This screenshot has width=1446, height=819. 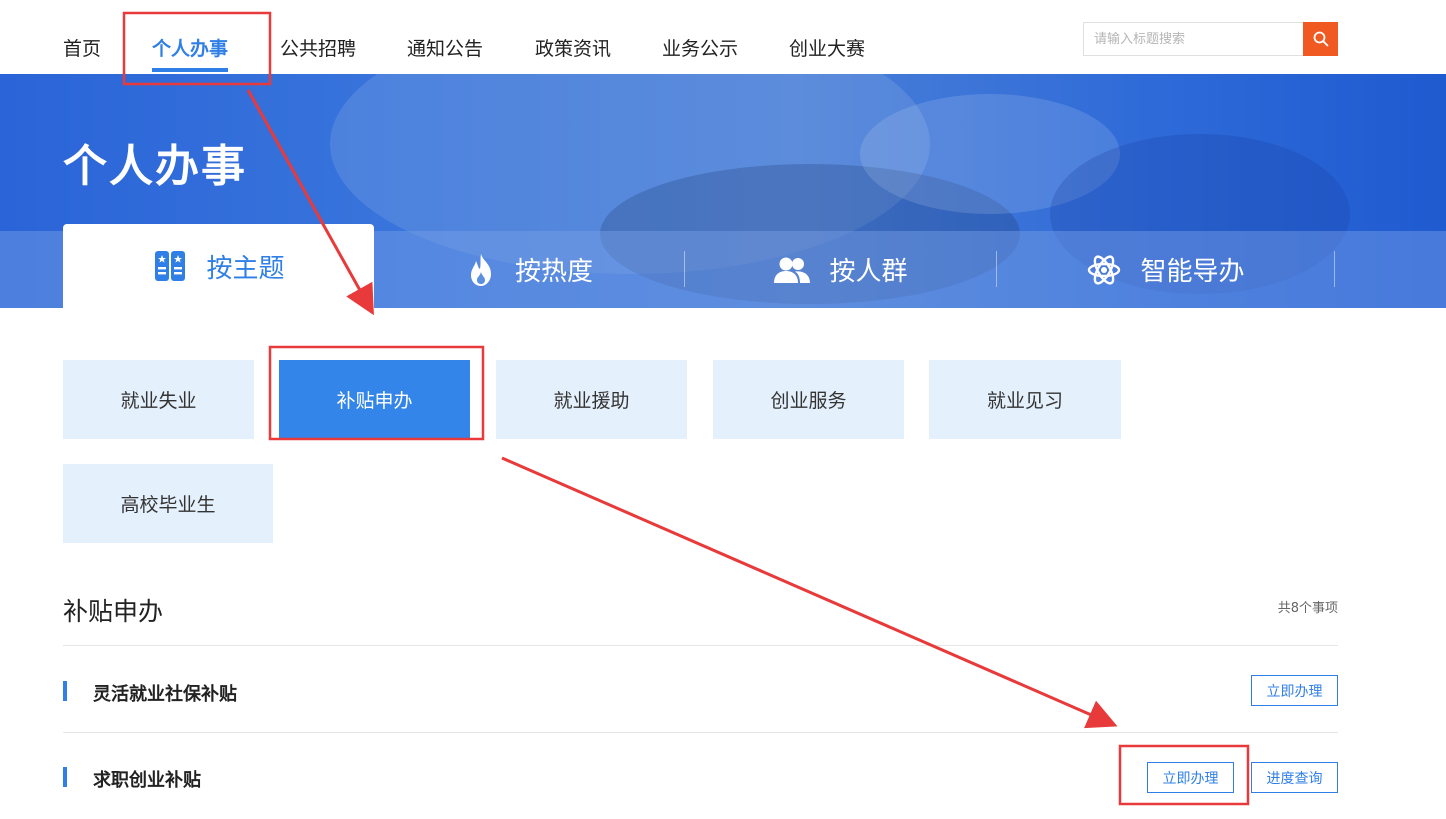 I want to click on category-employment-assistance: 就业援助, so click(x=591, y=399).